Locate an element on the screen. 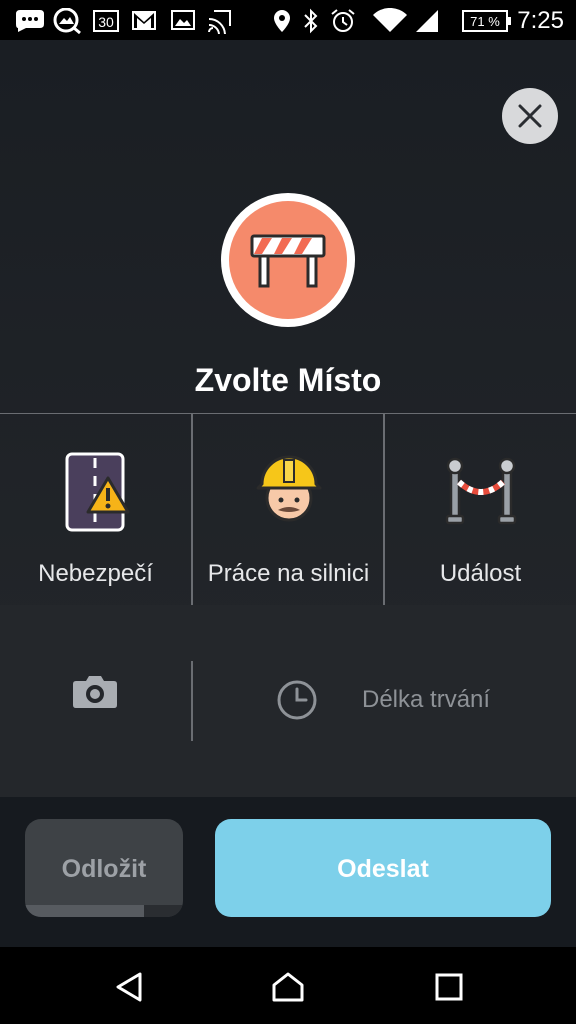 The image size is (576, 1024). send-button-label: Odeslat is located at coordinates (383, 869).